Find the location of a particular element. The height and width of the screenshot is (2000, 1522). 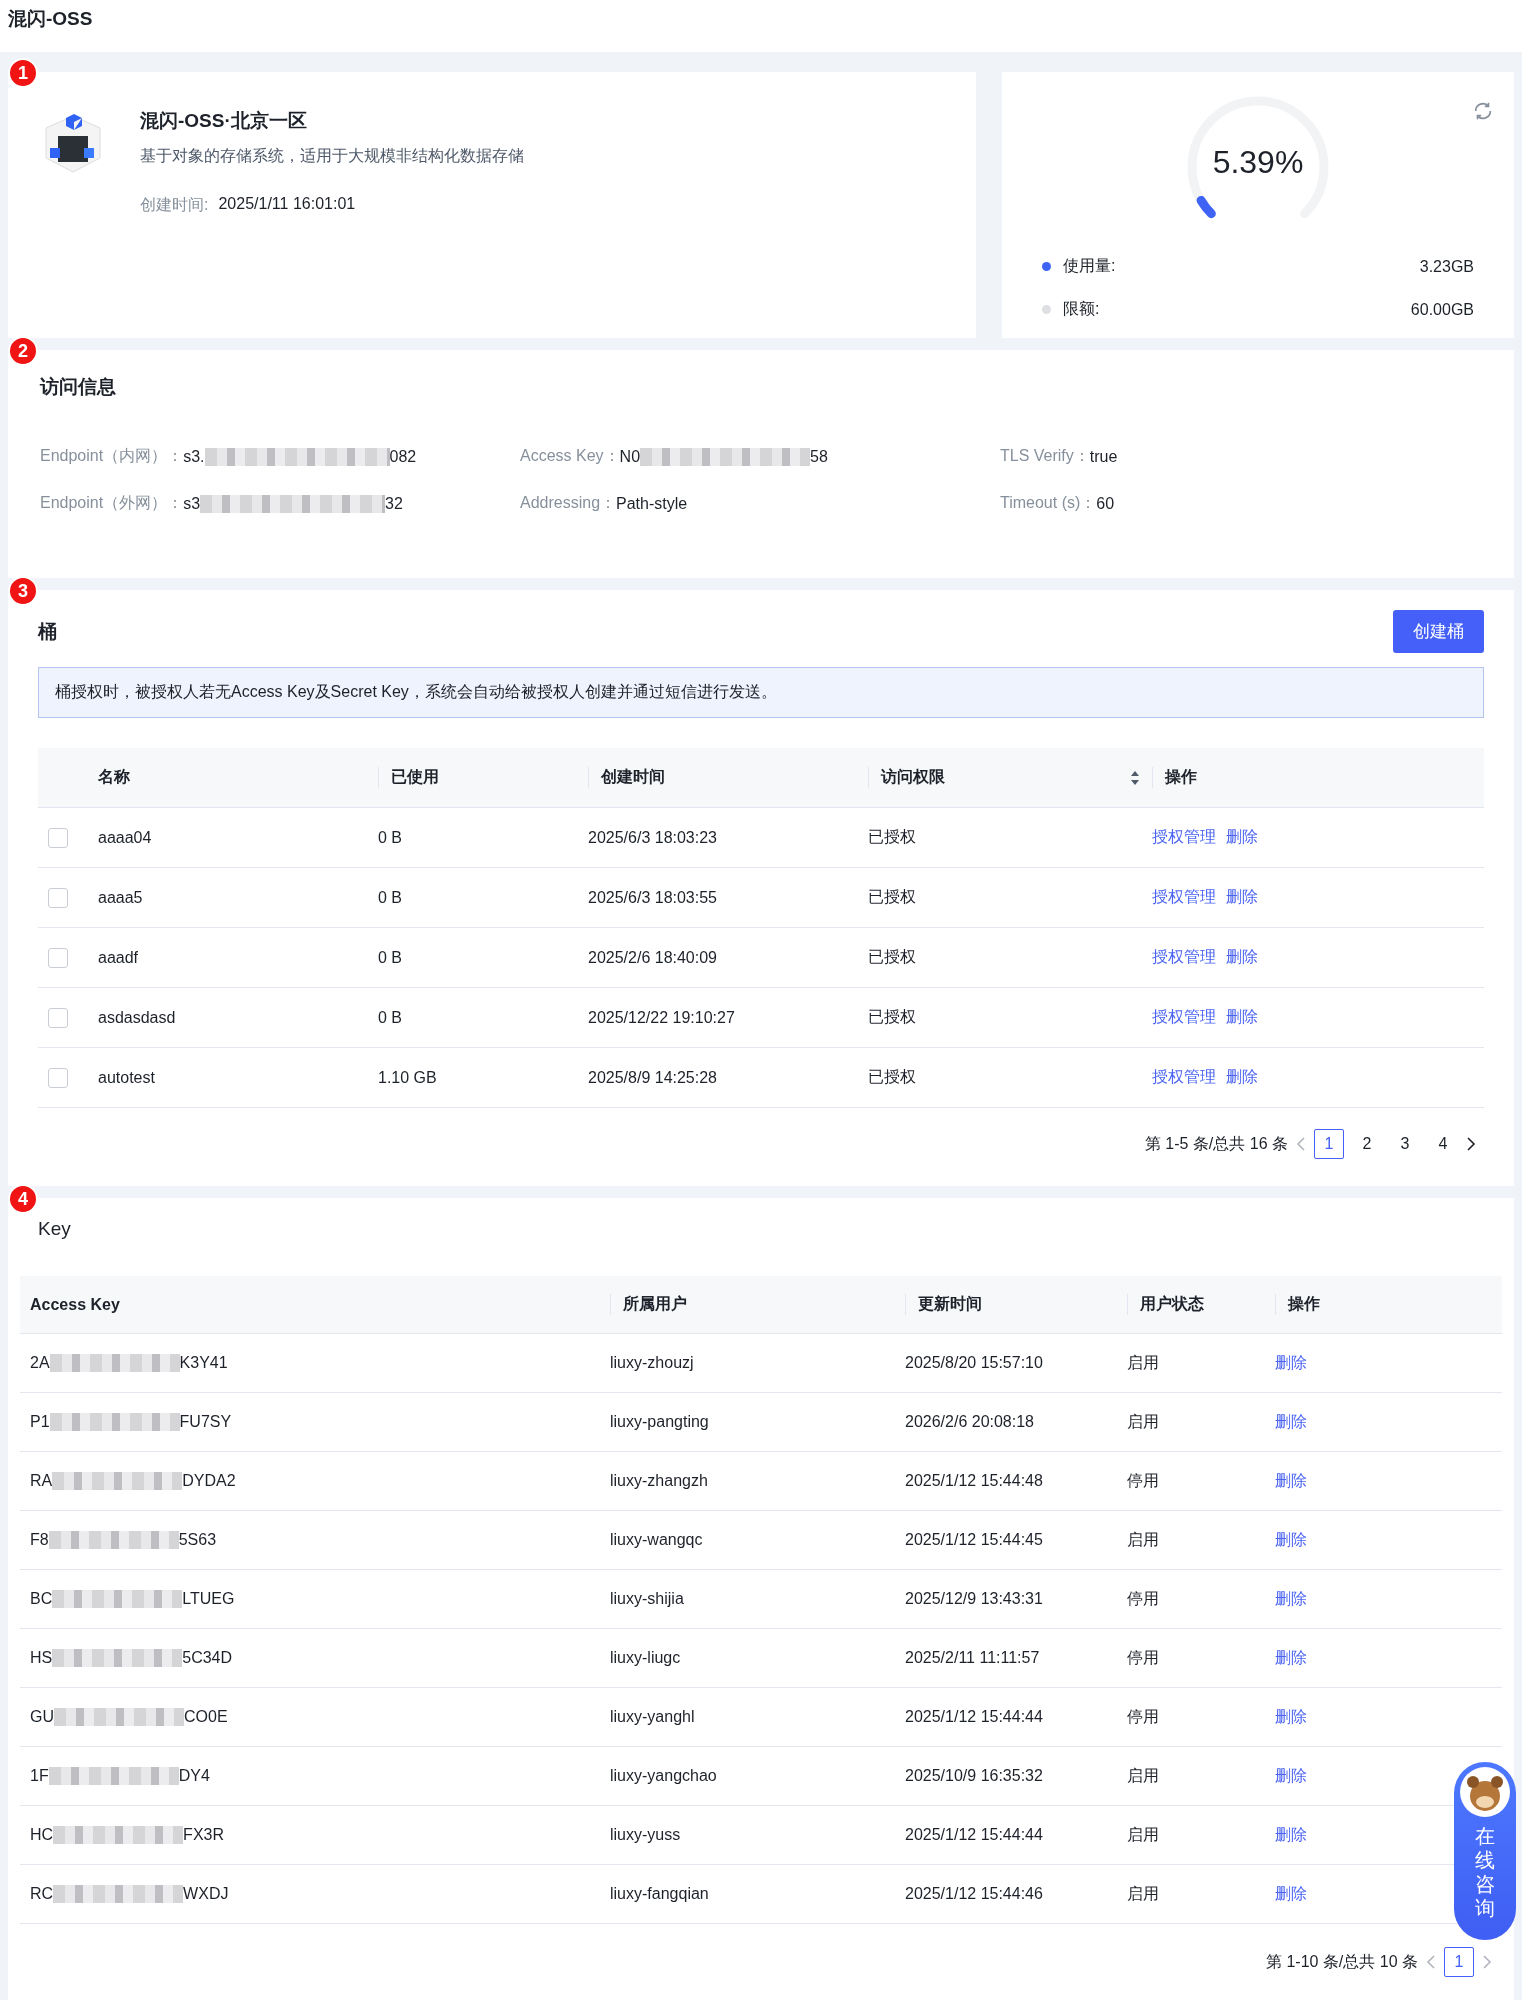

field-value: true is located at coordinates (1103, 456).